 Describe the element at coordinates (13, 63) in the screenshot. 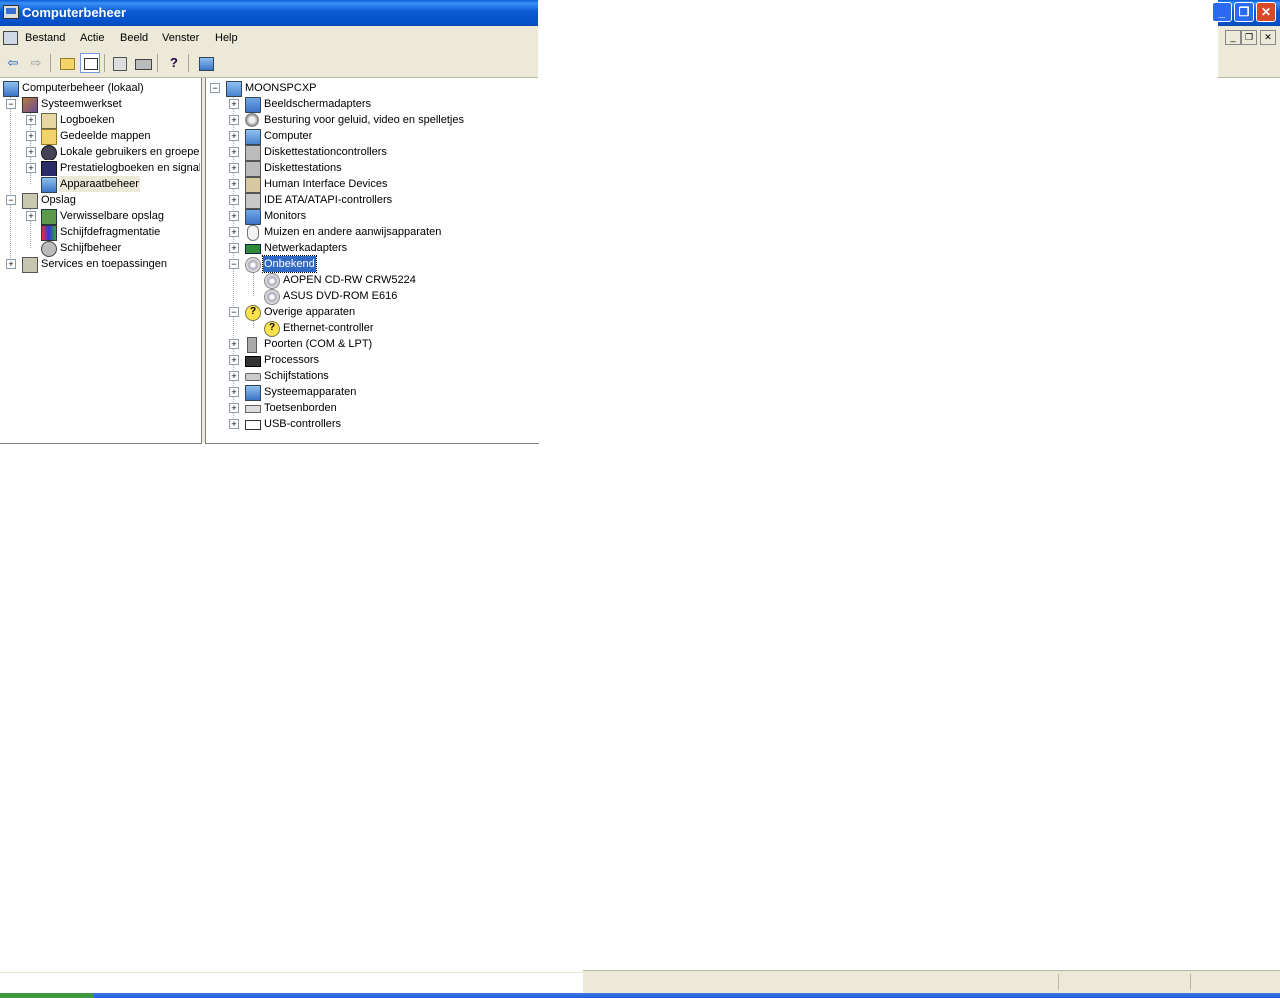

I see `back-icon: ⇦` at that location.